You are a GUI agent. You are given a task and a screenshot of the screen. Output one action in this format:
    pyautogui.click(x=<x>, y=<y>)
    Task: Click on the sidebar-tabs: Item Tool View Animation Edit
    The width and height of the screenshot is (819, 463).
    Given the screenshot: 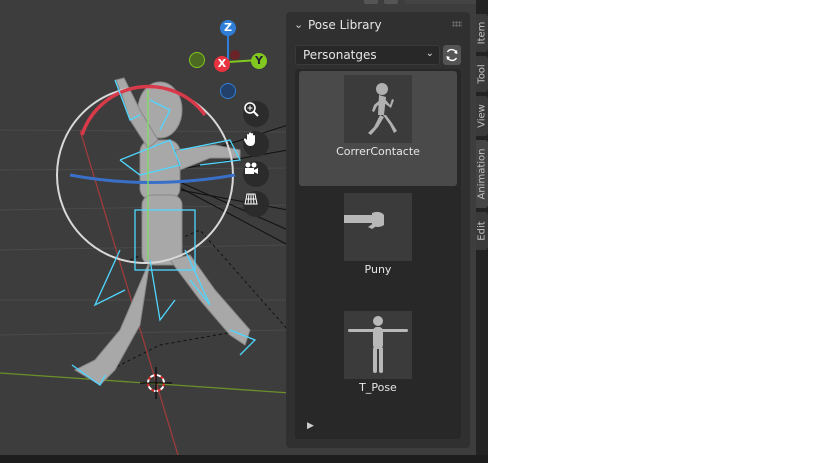 What is the action you would take?
    pyautogui.click(x=482, y=227)
    